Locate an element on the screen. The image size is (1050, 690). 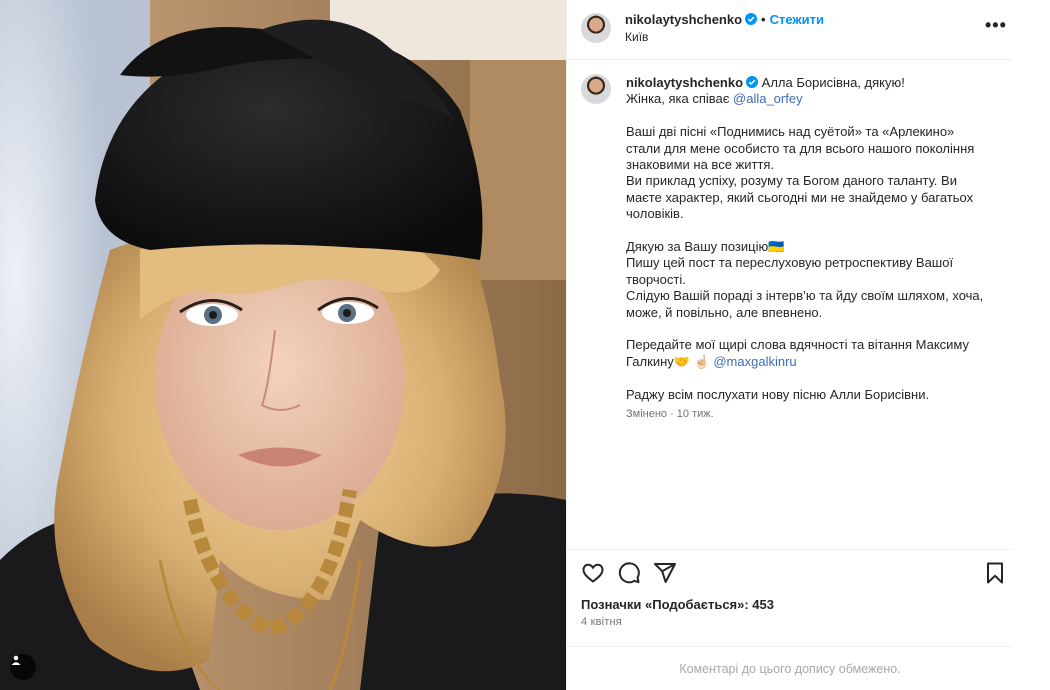
share-icon is located at coordinates (665, 573).